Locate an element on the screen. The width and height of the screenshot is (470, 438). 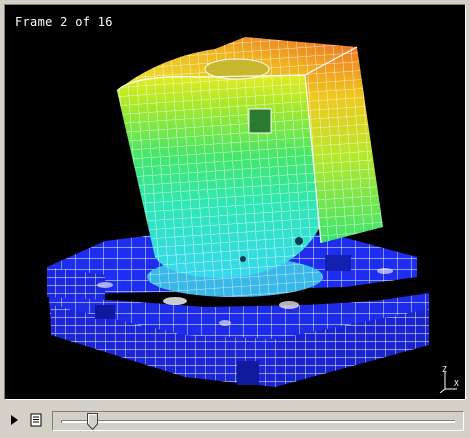
axis-triad-icon: Z X is located at coordinates (449, 379).